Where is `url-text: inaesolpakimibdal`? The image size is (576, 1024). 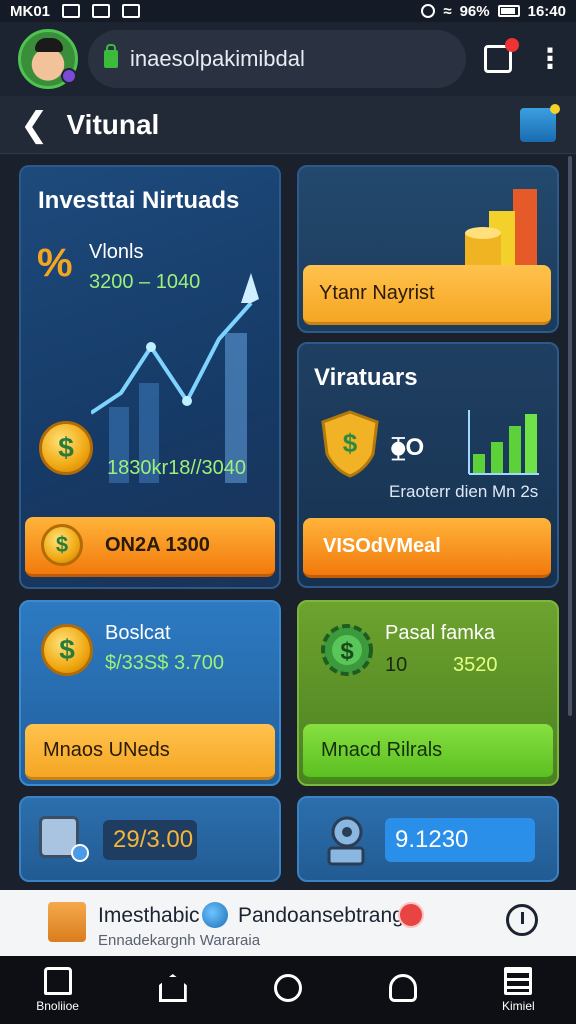
url-text: inaesolpakimibdal is located at coordinates (217, 58).